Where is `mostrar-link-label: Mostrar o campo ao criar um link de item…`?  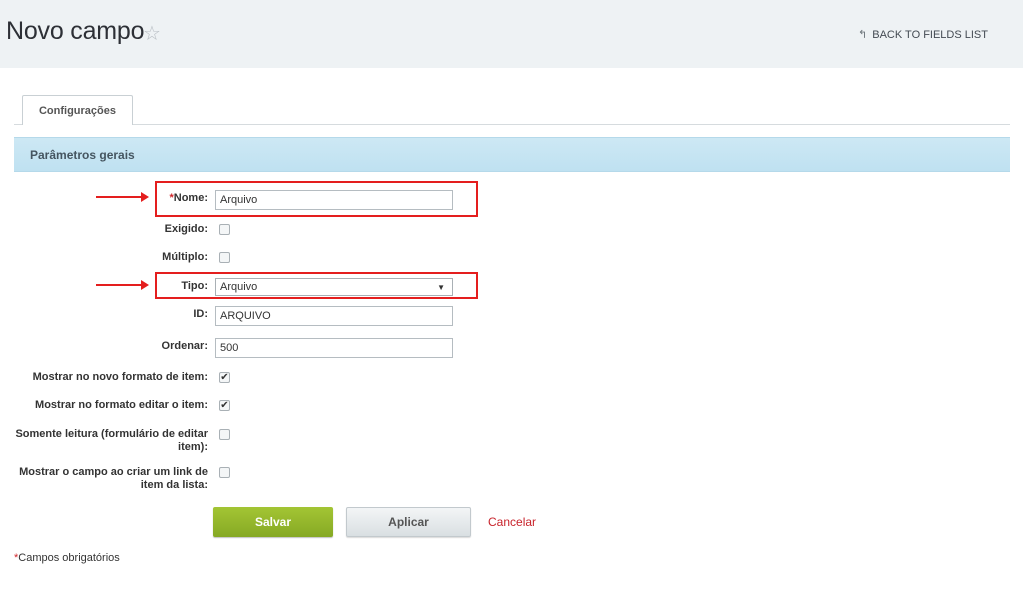 mostrar-link-label: Mostrar o campo ao criar um link de item… is located at coordinates (113, 478).